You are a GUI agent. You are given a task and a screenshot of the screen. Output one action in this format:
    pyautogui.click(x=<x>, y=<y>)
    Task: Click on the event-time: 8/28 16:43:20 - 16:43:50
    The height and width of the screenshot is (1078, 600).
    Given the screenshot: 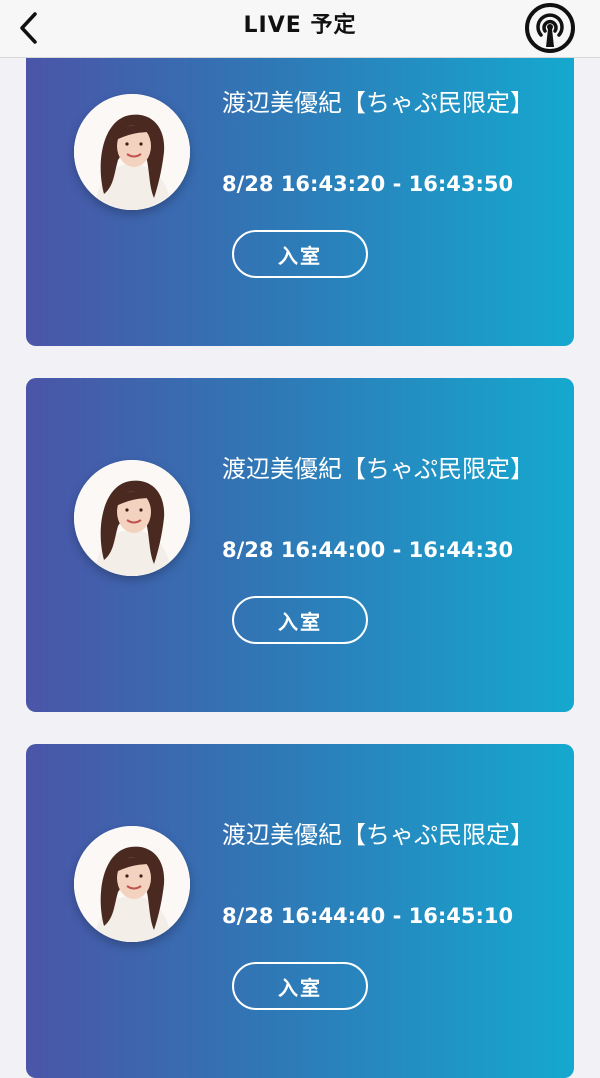 What is the action you would take?
    pyautogui.click(x=368, y=184)
    